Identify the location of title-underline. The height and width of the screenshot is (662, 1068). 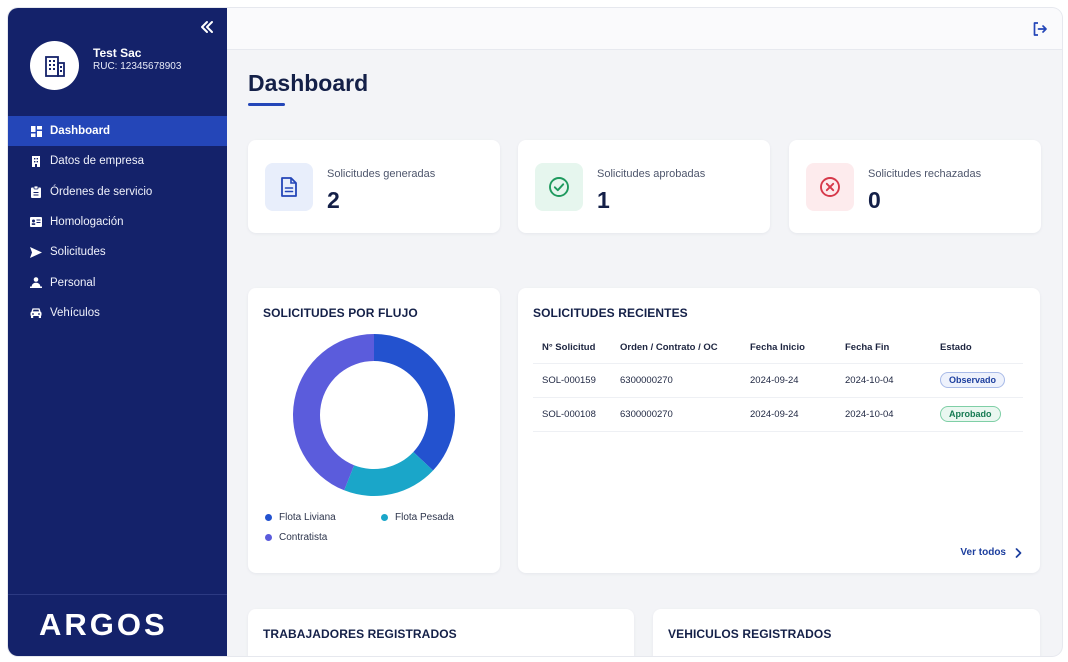
(266, 104).